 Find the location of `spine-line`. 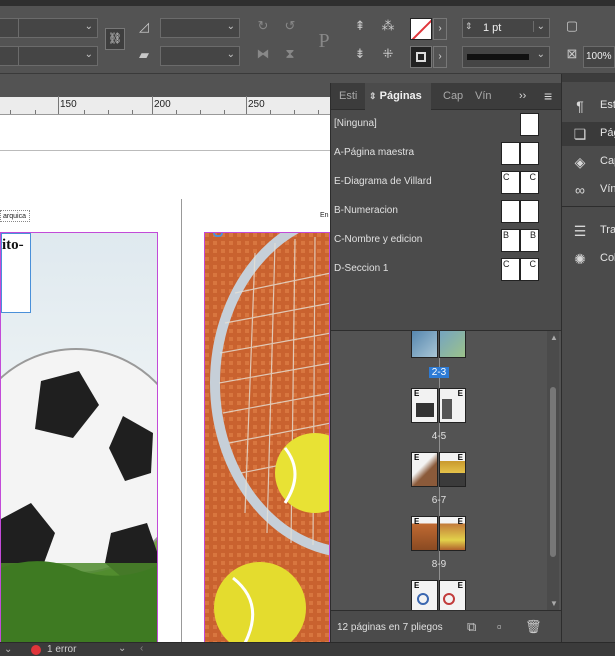

spine-line is located at coordinates (181, 421).